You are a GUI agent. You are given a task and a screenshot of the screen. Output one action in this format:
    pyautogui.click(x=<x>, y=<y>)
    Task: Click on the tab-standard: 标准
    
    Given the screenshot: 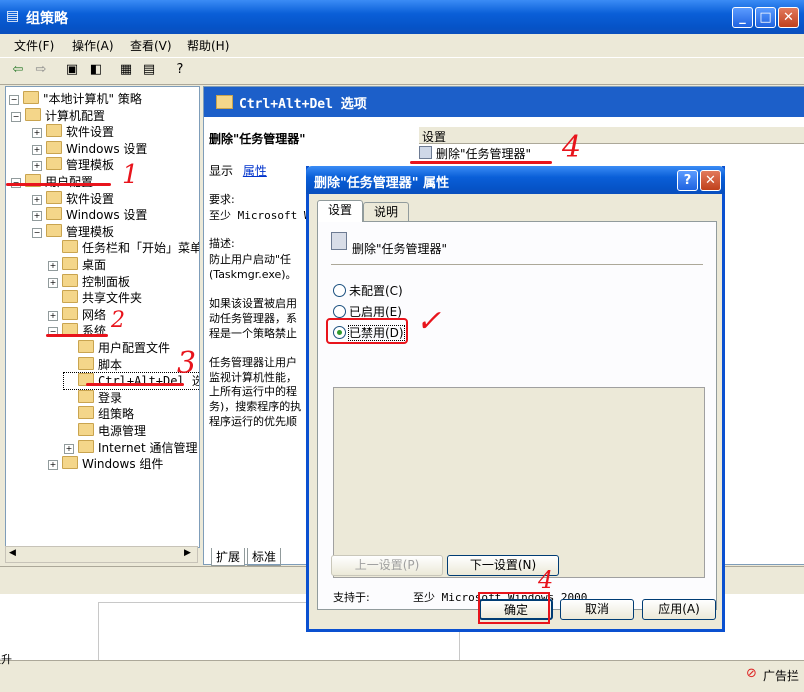 What is the action you would take?
    pyautogui.click(x=264, y=557)
    